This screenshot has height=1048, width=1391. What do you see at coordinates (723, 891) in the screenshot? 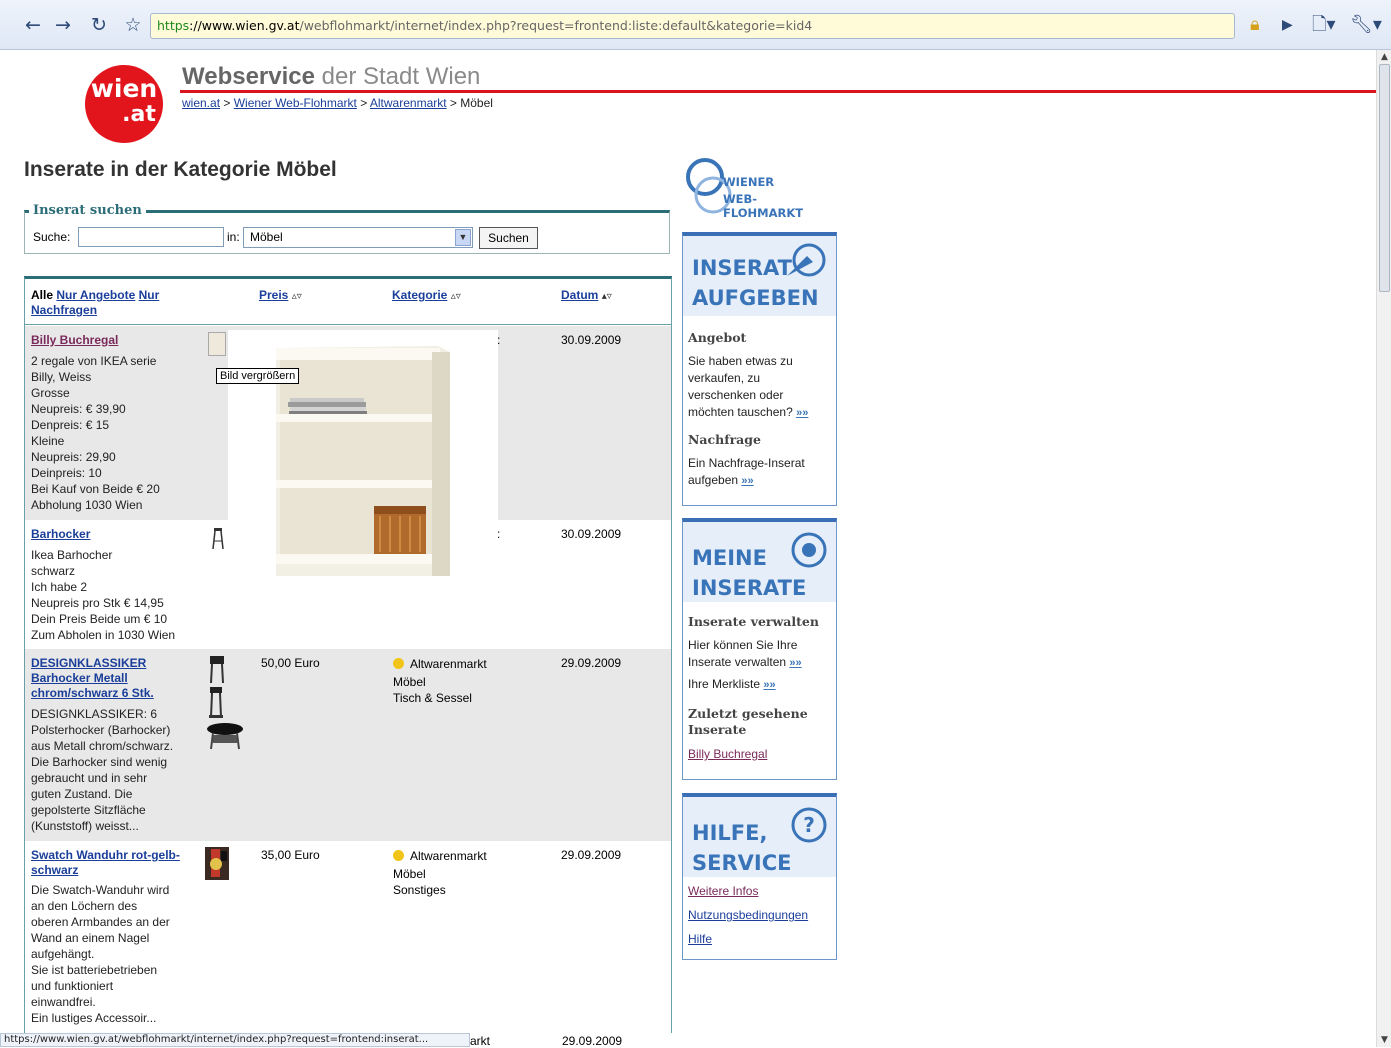
I see `more-info-link: Weitere Infos` at bounding box center [723, 891].